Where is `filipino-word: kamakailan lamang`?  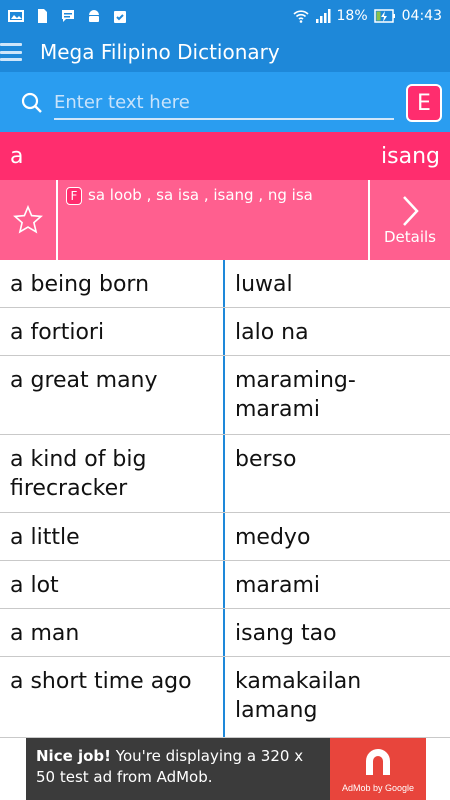
filipino-word: kamakailan lamang is located at coordinates (298, 696).